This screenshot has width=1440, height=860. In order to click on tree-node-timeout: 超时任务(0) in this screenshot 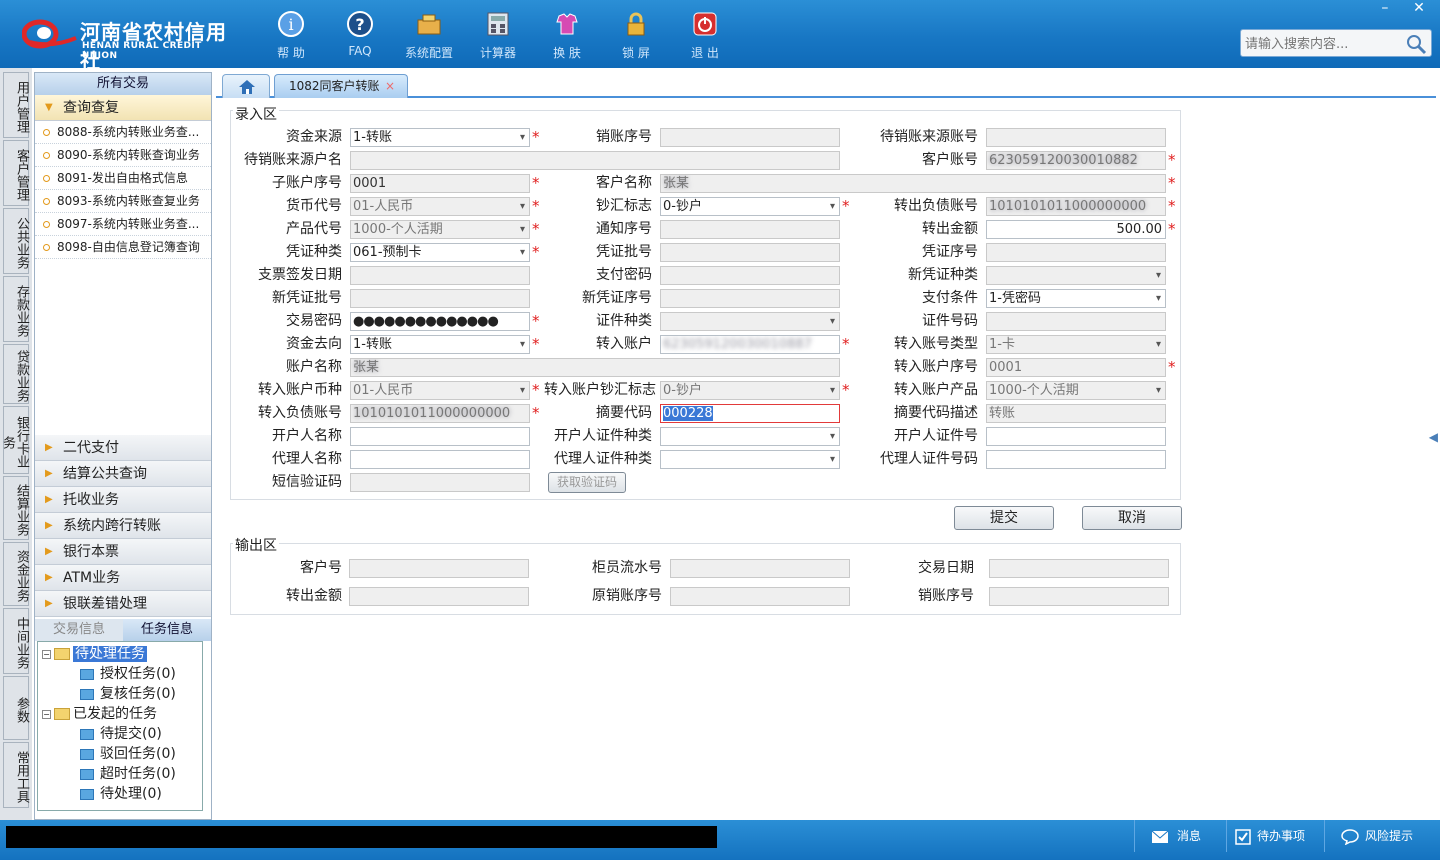, I will do `click(128, 774)`.